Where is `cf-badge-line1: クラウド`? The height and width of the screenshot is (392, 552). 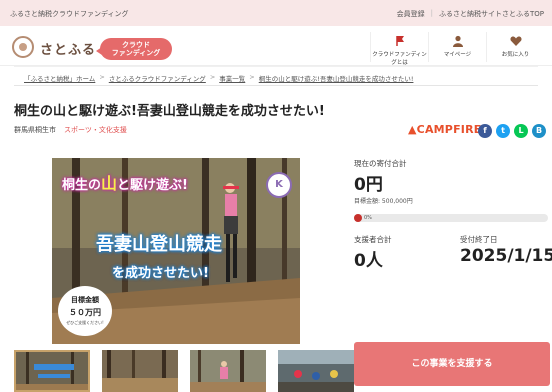
cf-badge-line1: クラウド is located at coordinates (136, 45).